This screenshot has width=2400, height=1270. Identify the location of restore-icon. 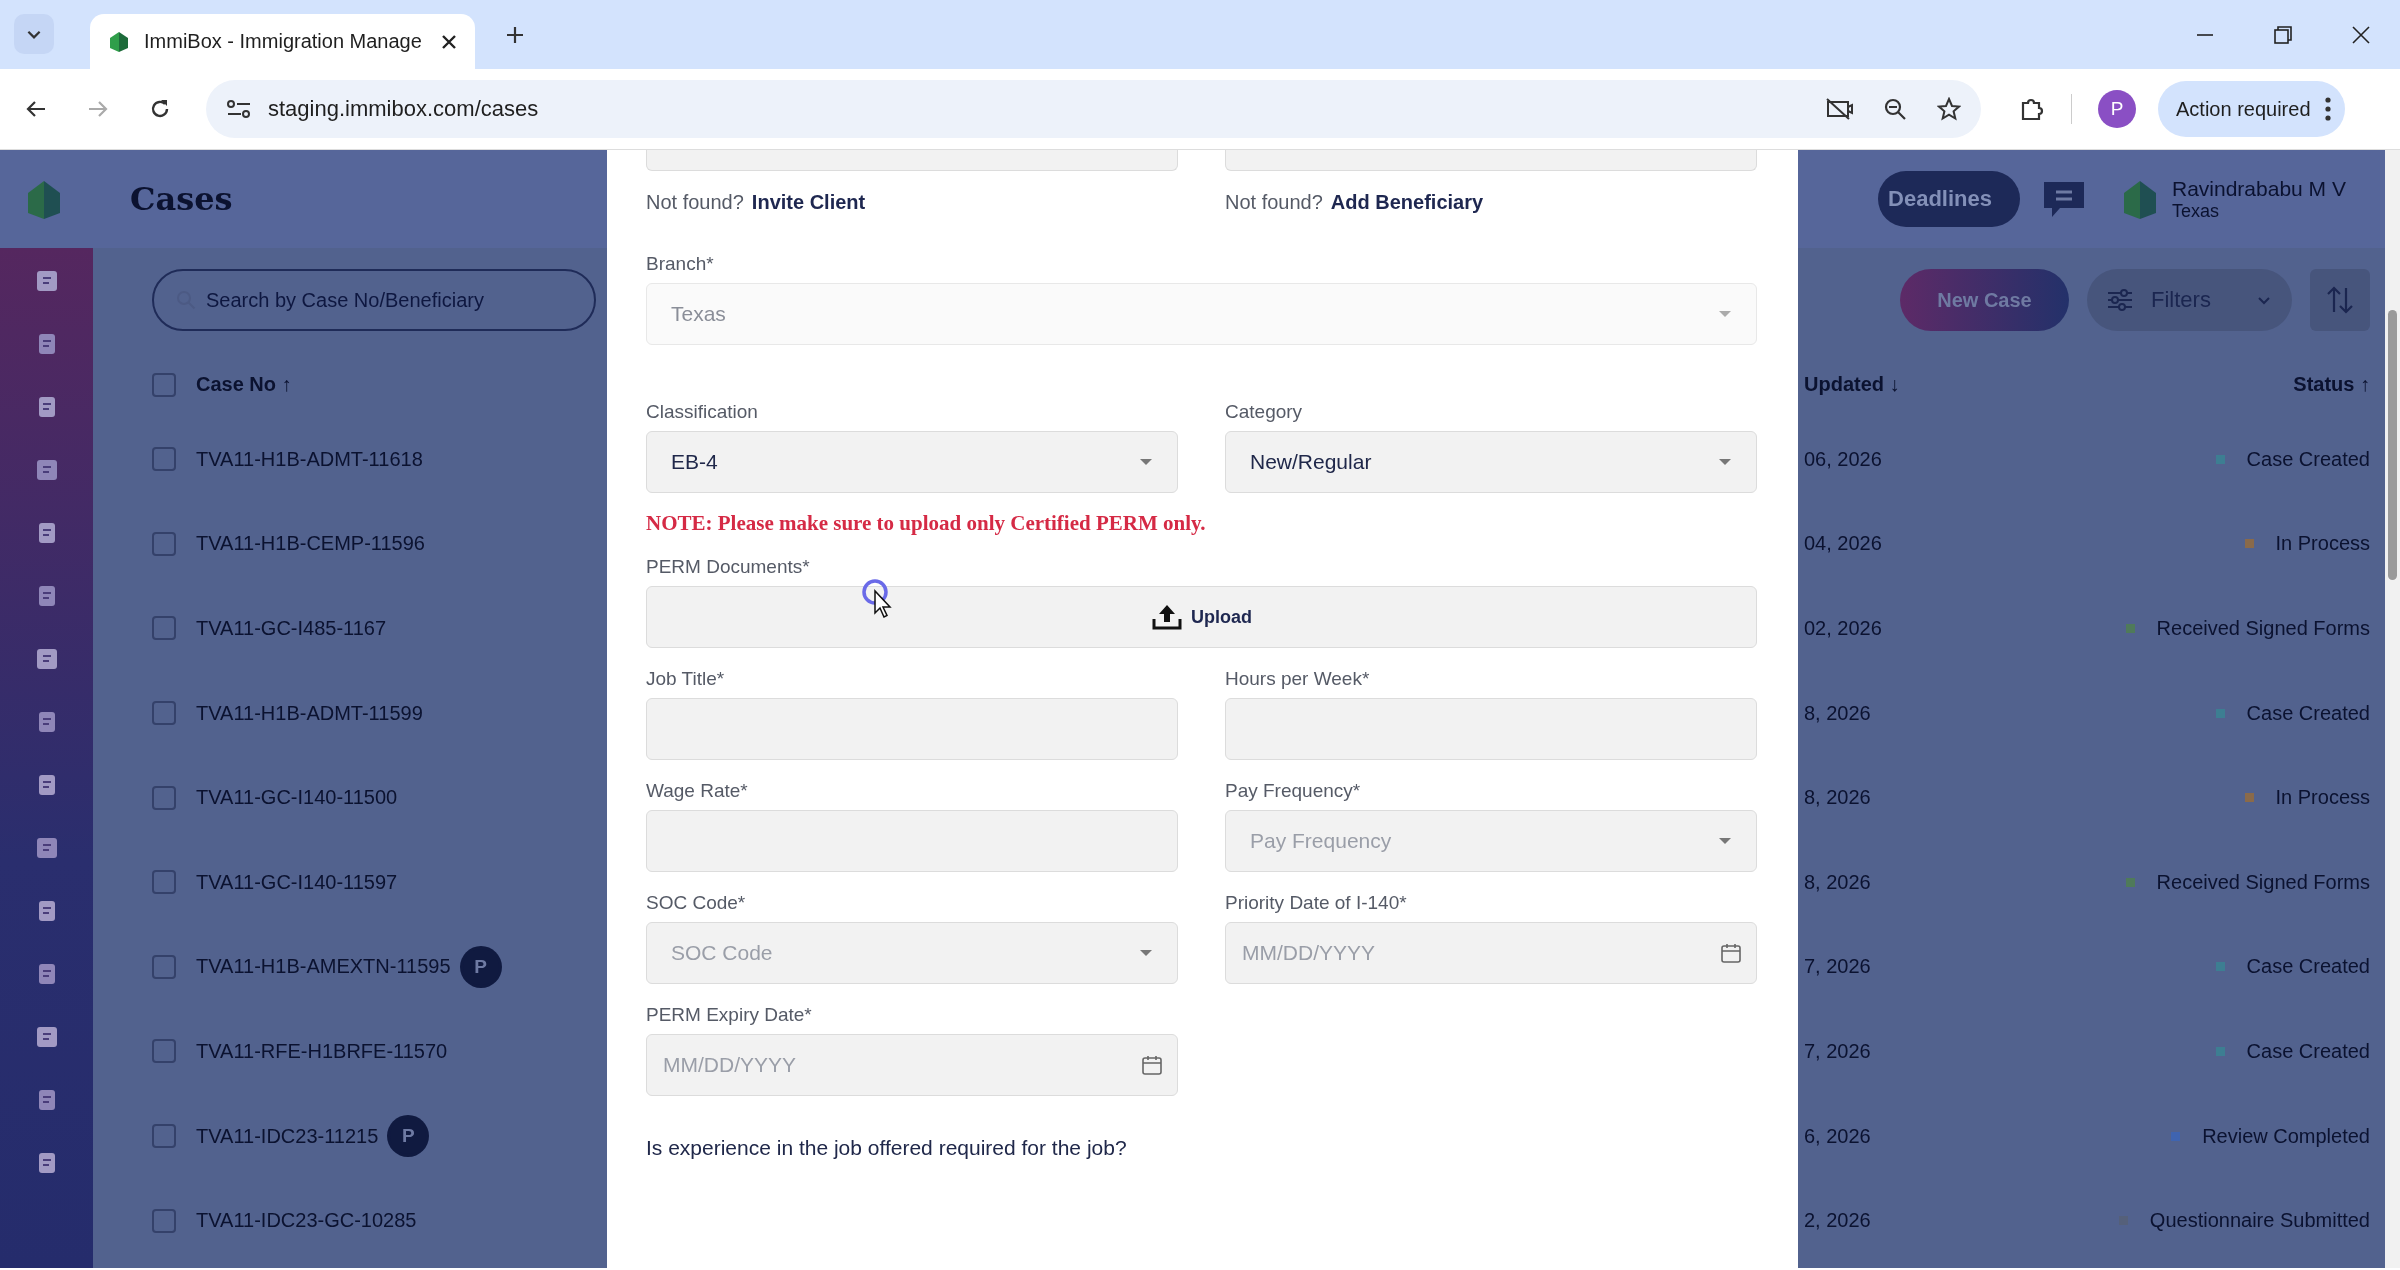
(2283, 34).